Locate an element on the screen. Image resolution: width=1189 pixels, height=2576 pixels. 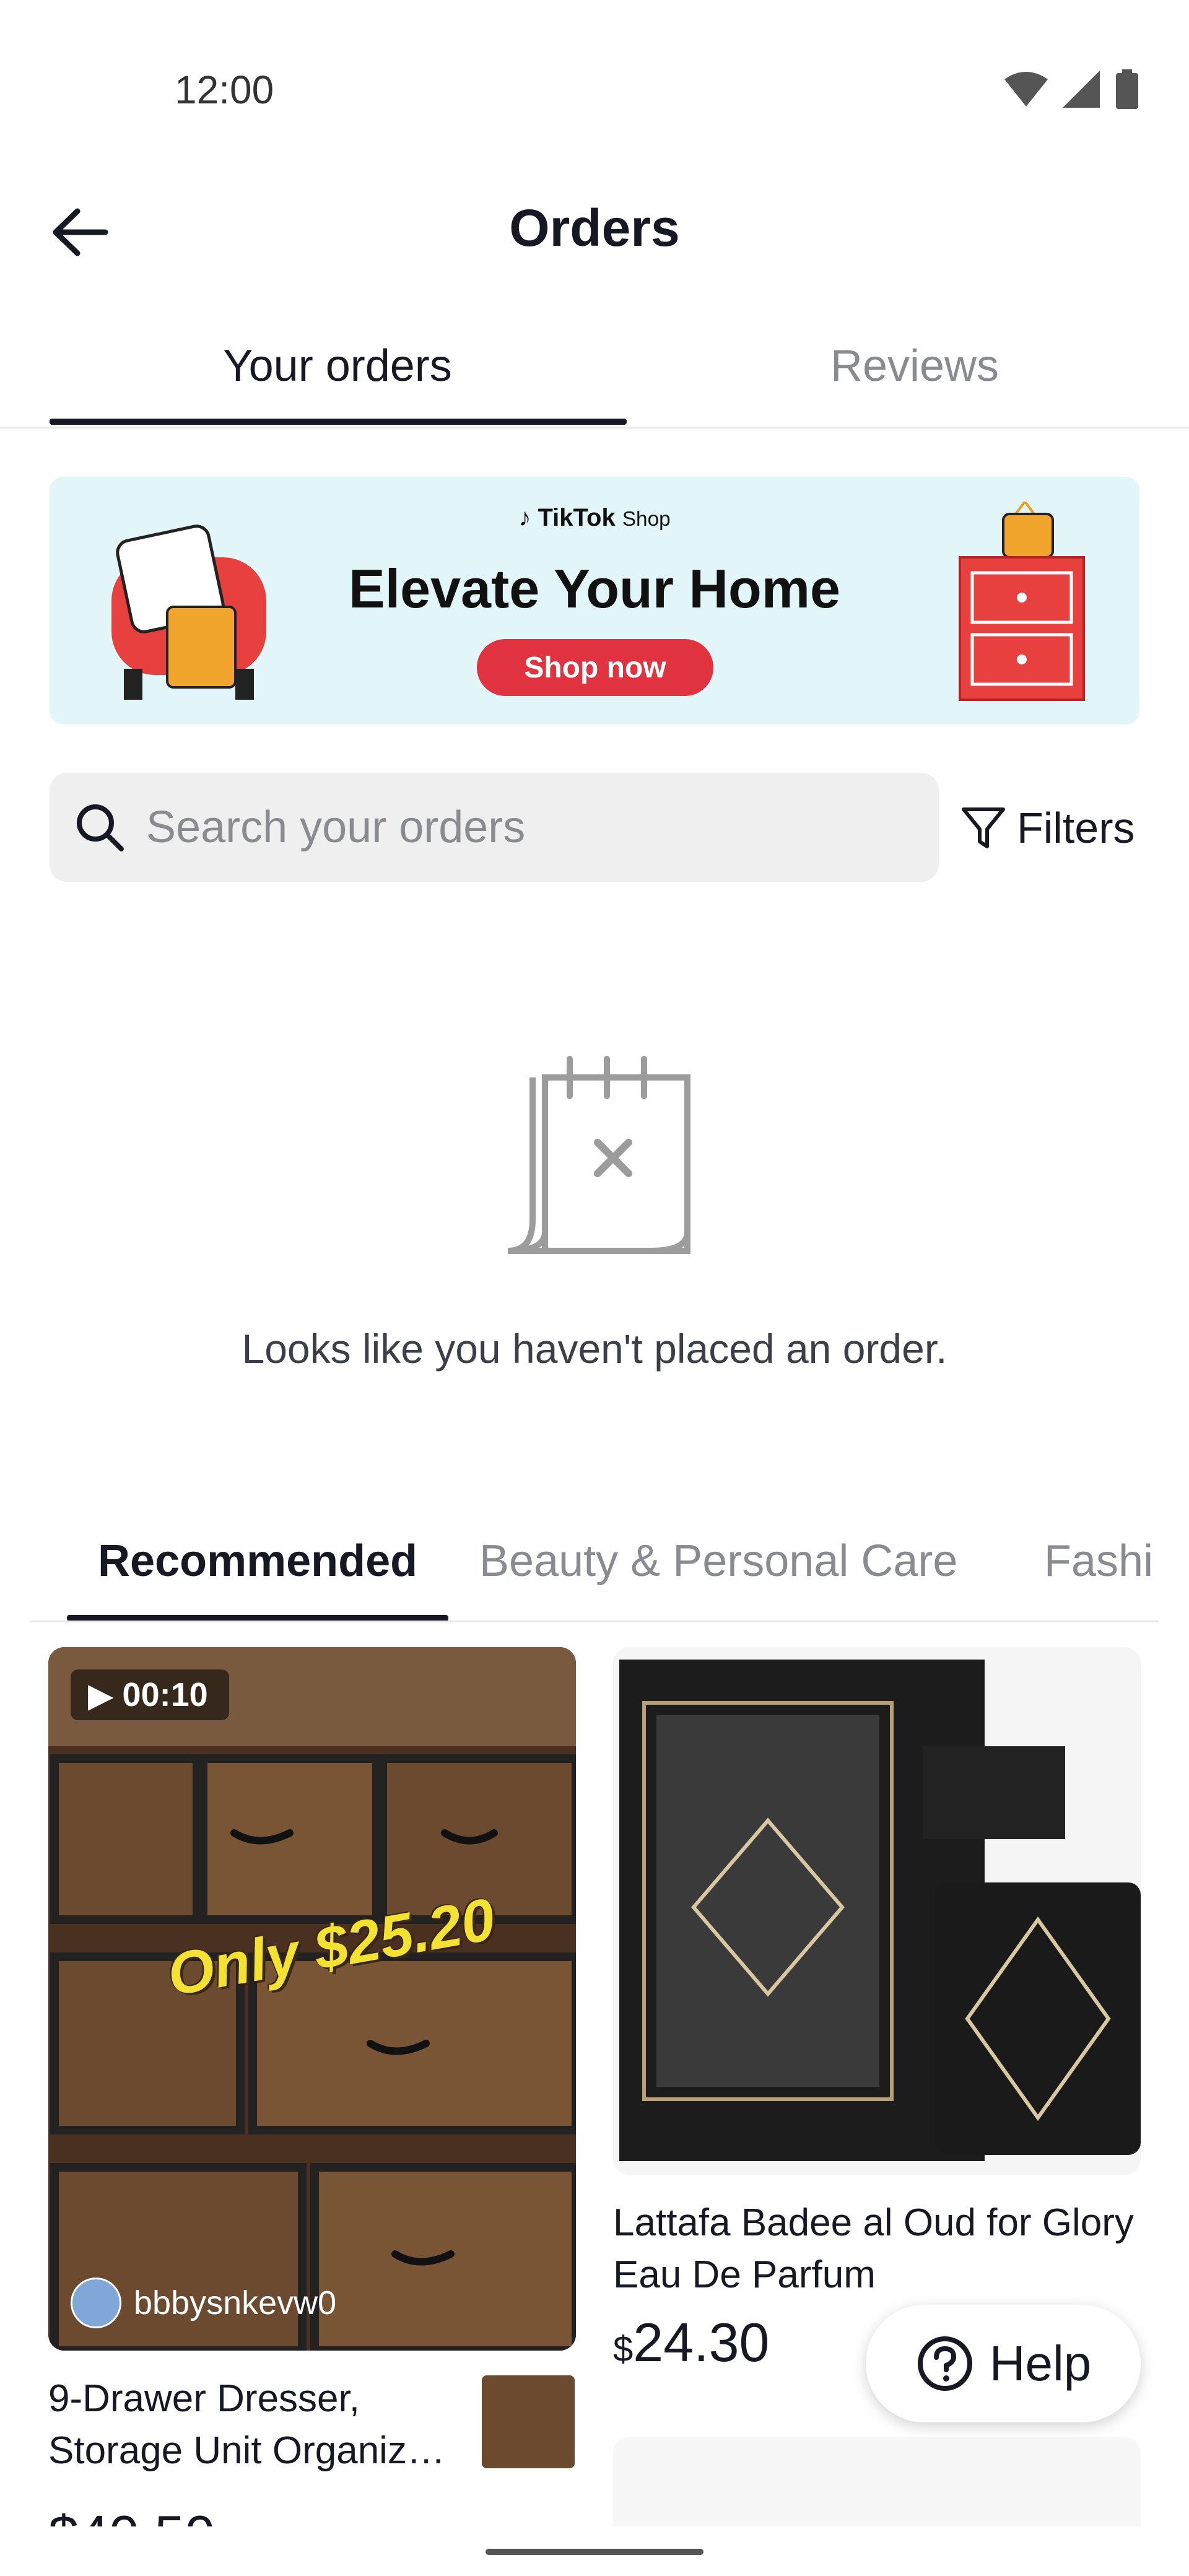
search-icon is located at coordinates (100, 828).